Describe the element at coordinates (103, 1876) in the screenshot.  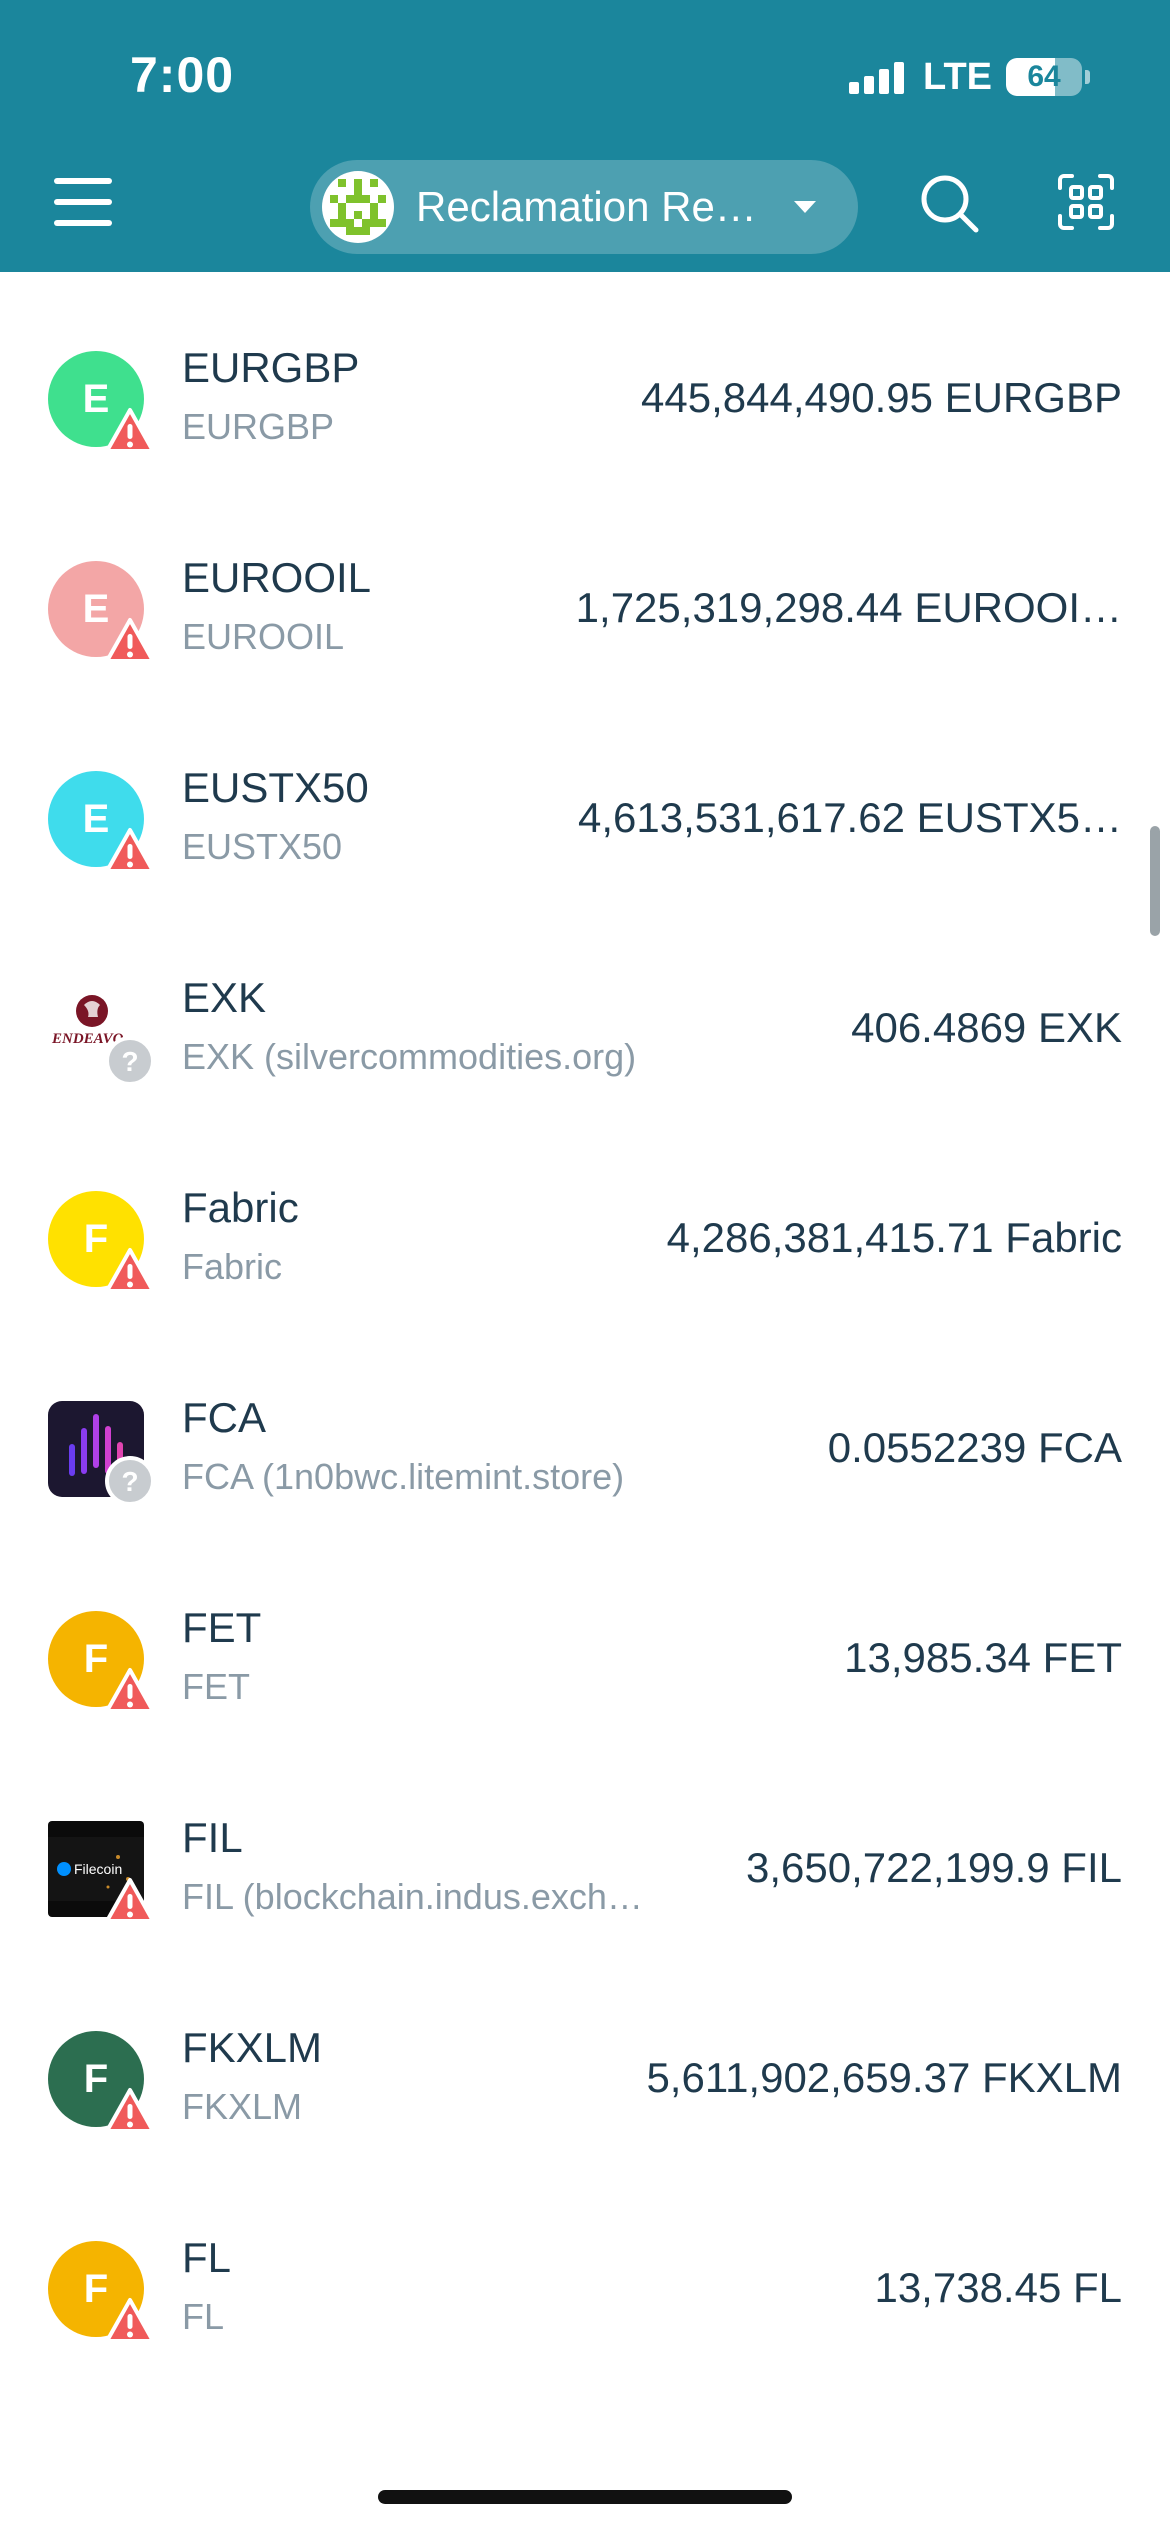
I see `asset-icon: Filecoin` at that location.